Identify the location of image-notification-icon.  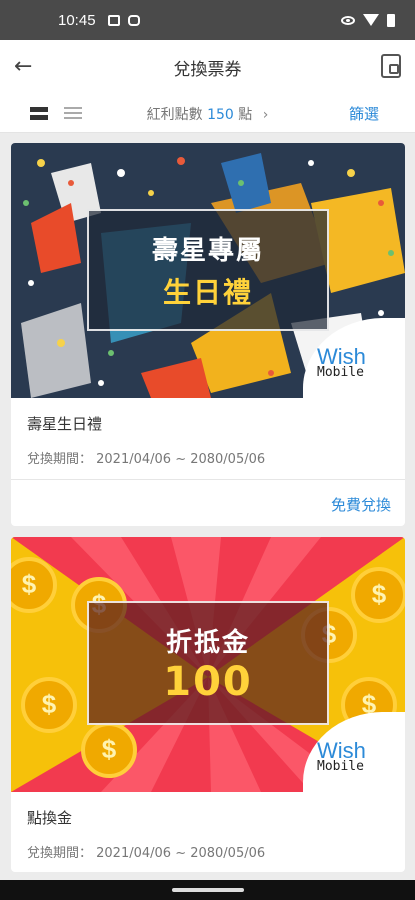
(113, 20).